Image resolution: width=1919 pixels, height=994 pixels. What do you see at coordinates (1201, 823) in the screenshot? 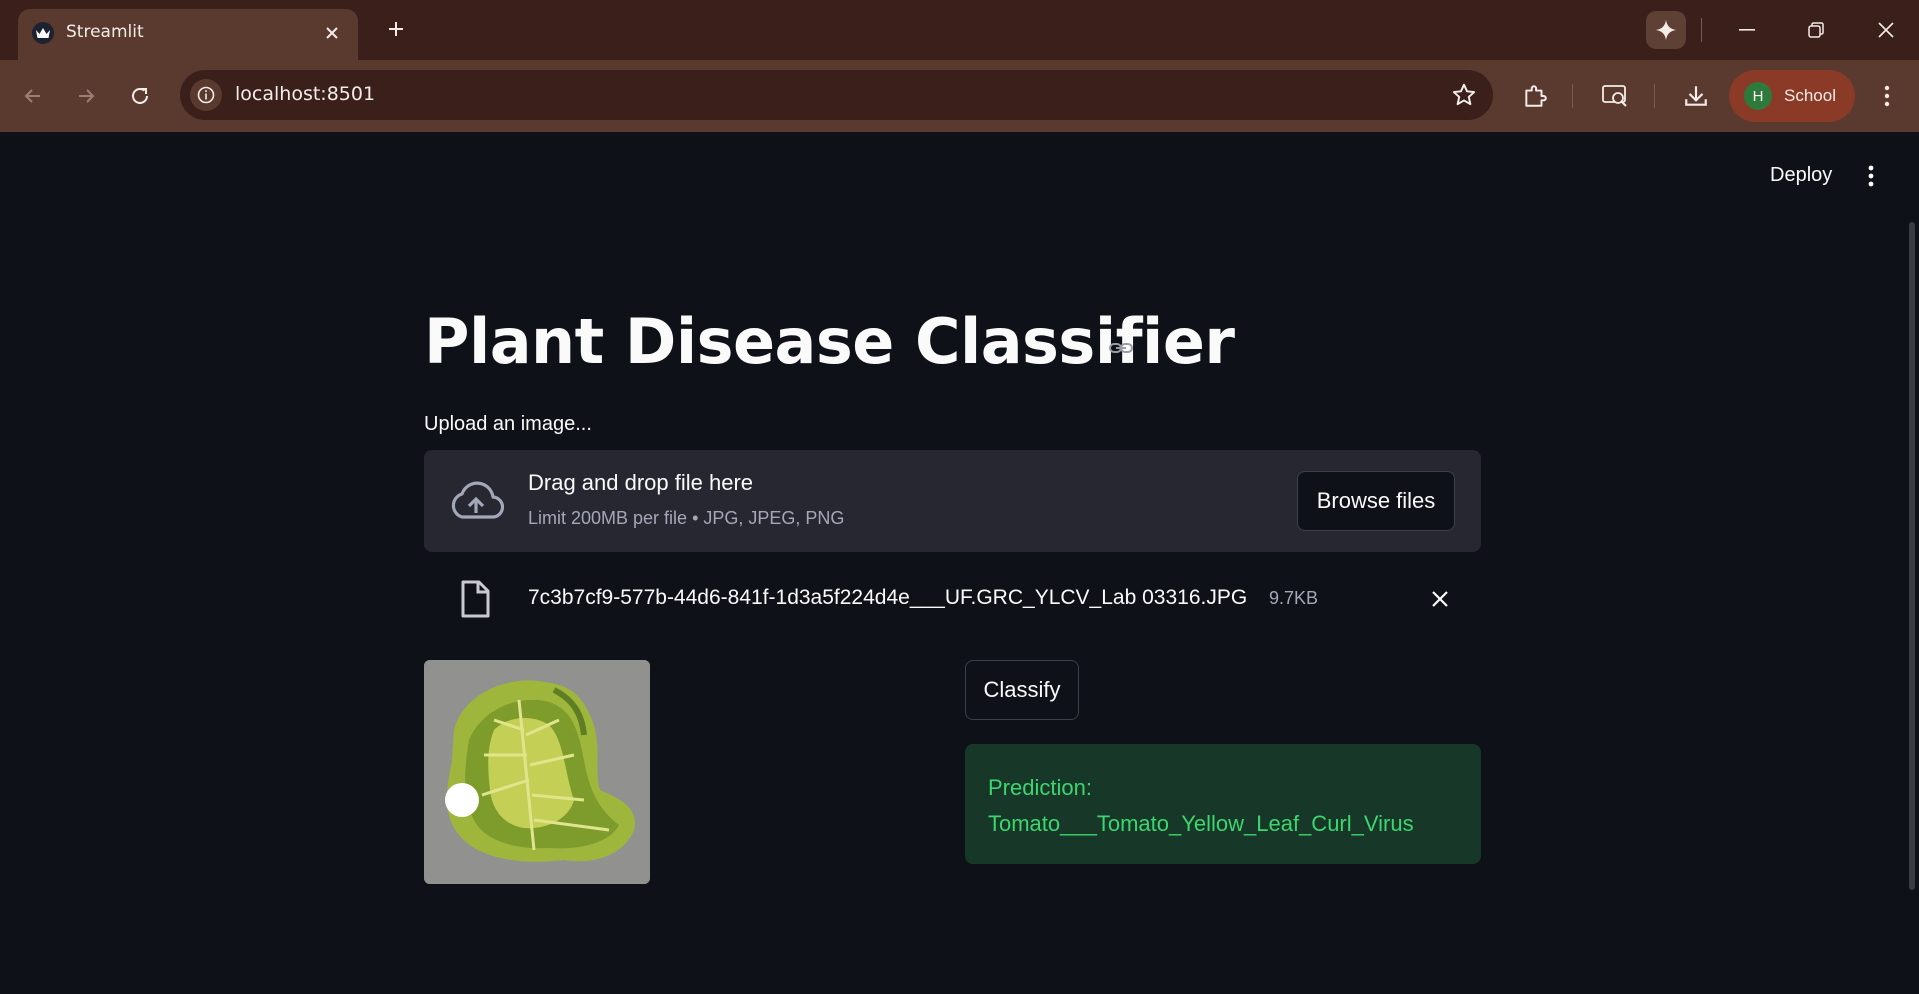
I see `prediction-value: Tomato___Tomato_Yellow_Leaf_Curl_Virus` at bounding box center [1201, 823].